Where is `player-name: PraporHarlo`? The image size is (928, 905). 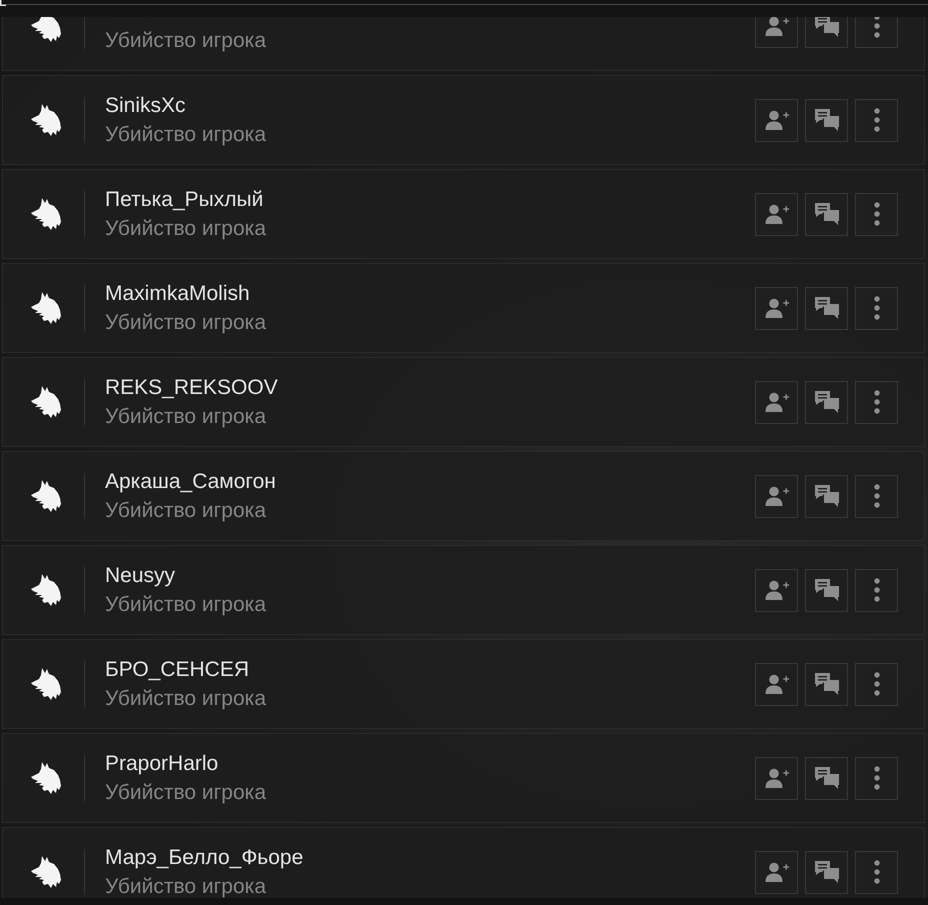
player-name: PraporHarlo is located at coordinates (161, 764).